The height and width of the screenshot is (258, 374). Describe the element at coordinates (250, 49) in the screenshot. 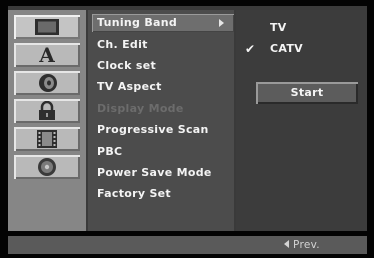

I see `checkmark-icon: ✔` at that location.